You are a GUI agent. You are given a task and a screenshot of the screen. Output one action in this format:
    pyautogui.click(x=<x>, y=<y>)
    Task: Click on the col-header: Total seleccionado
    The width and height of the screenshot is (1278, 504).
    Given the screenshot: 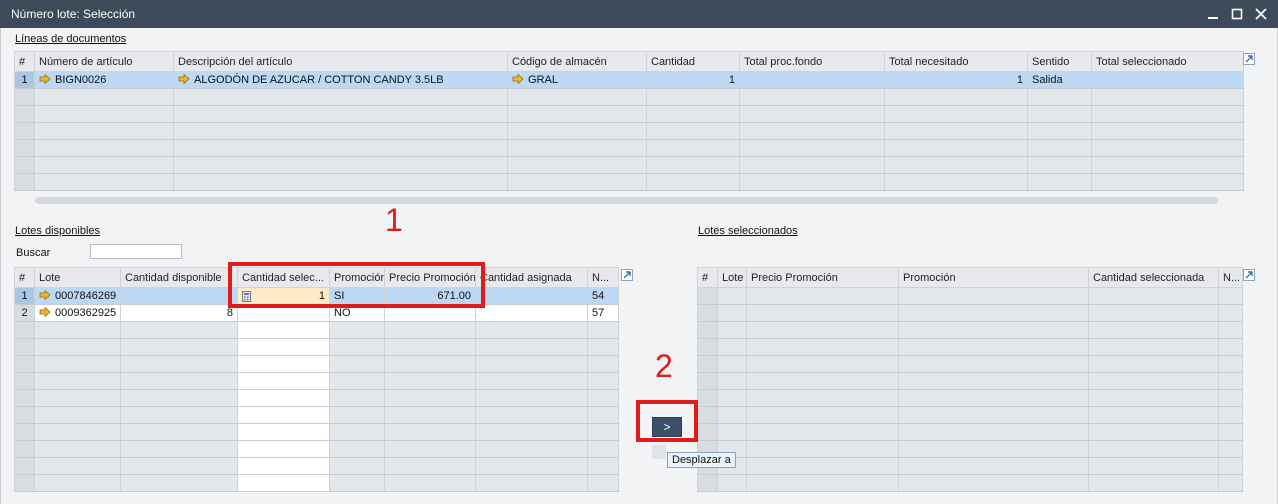 What is the action you would take?
    pyautogui.click(x=1167, y=61)
    